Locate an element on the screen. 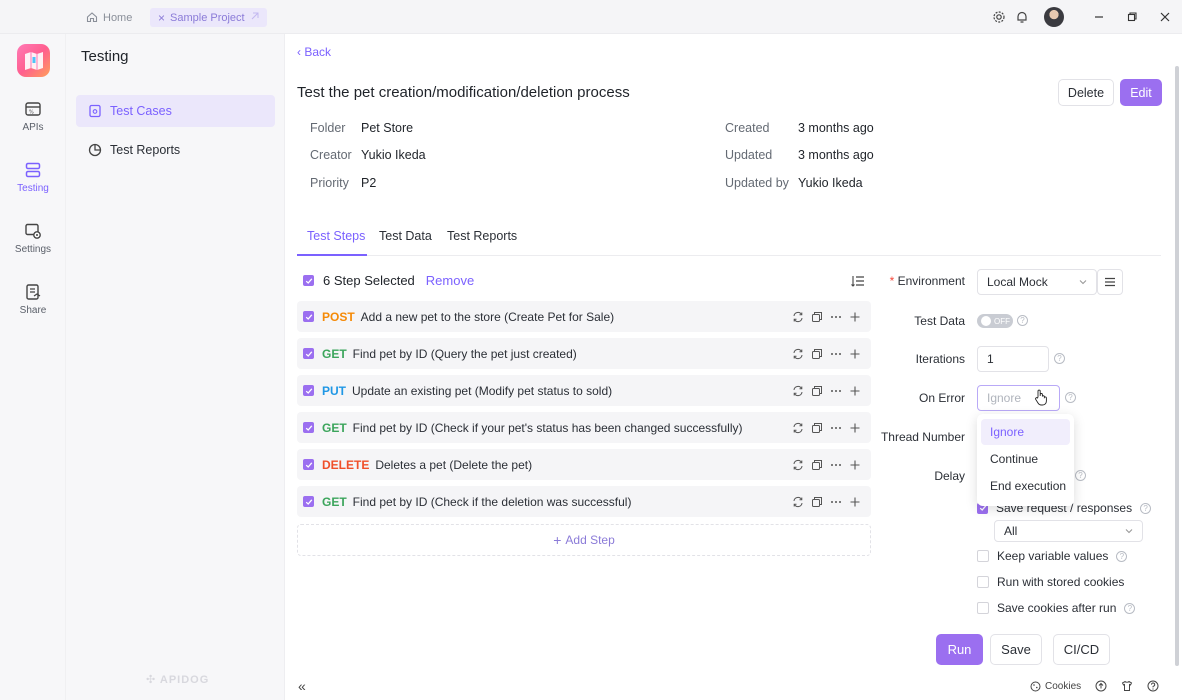 The image size is (1182, 700). restore-icon is located at coordinates (1132, 17).